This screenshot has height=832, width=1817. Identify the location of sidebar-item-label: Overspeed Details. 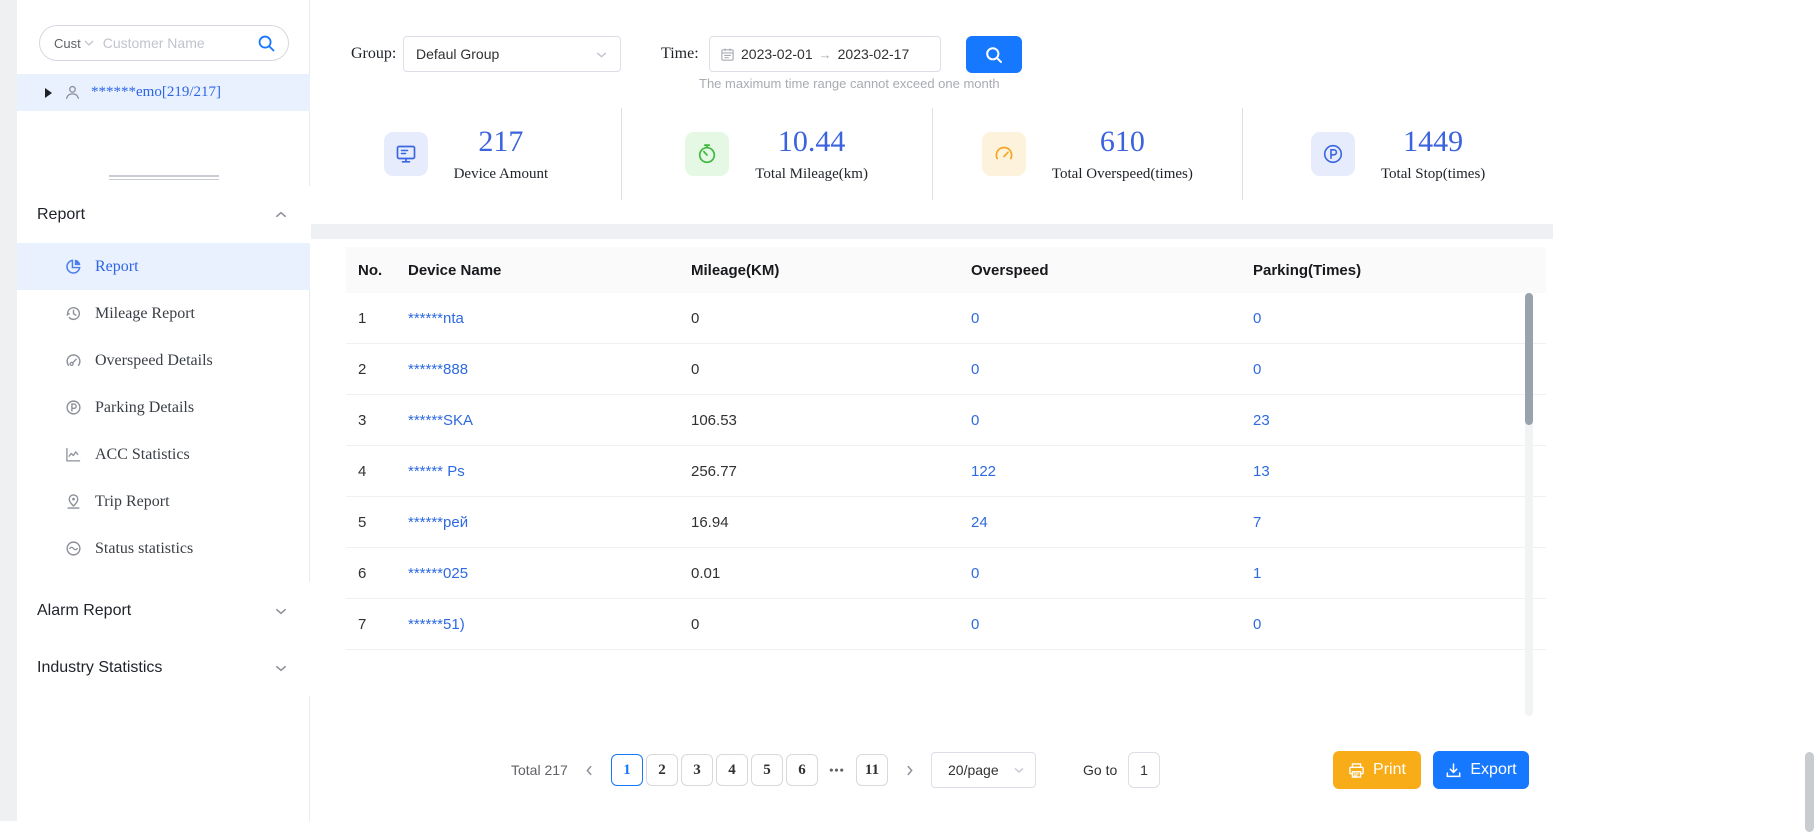
(154, 360).